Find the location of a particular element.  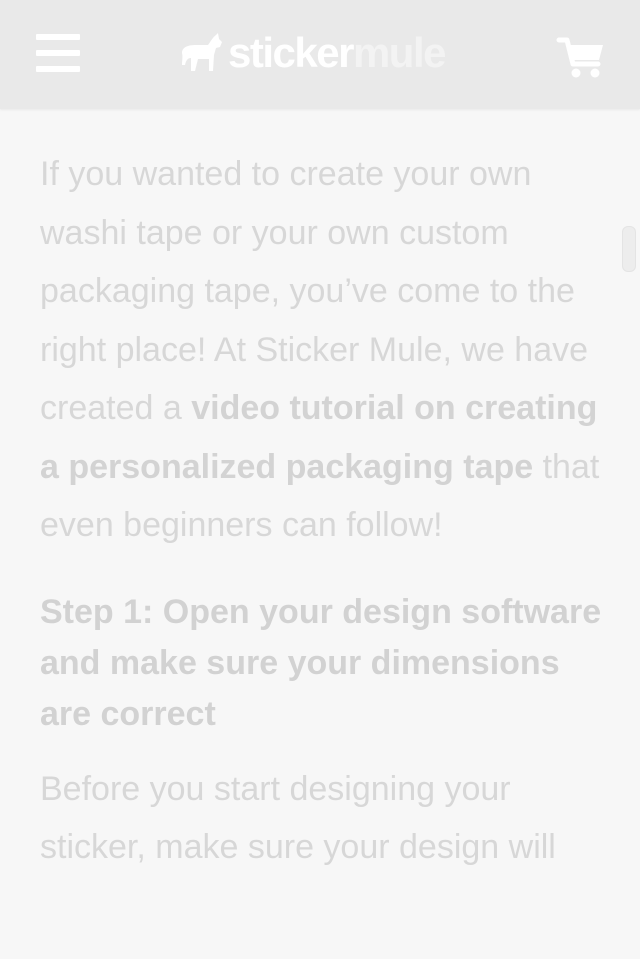

top-navigation-bar: sticker mule is located at coordinates (320, 54).